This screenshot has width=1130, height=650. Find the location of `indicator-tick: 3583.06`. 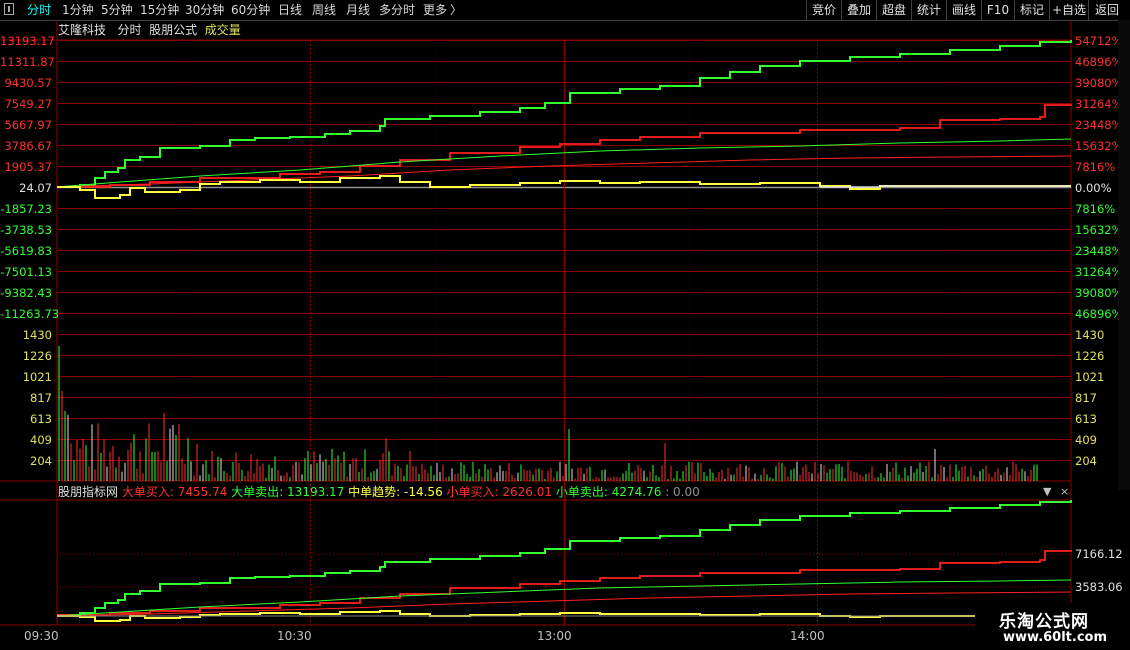

indicator-tick: 3583.06 is located at coordinates (1099, 587).